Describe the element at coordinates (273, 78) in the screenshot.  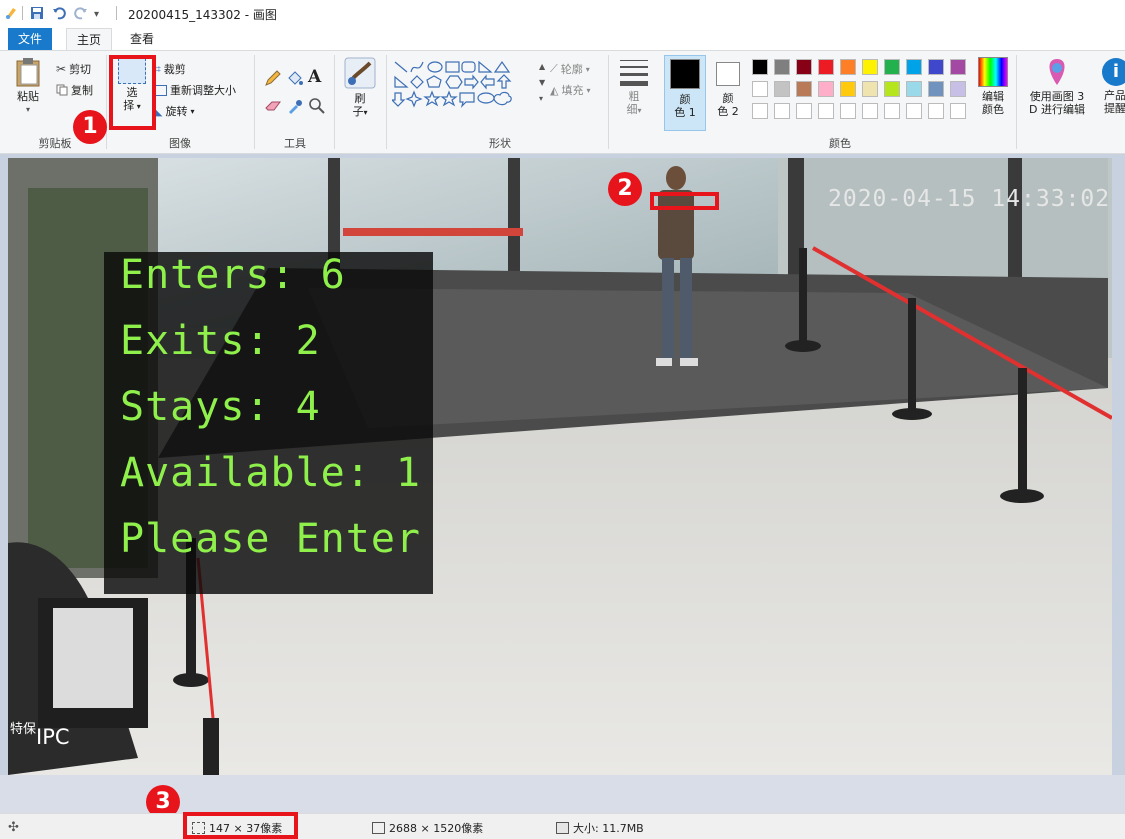
I see `pencil-icon` at that location.